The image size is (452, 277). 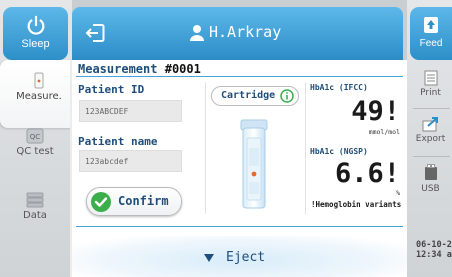 What do you see at coordinates (130, 161) in the screenshot?
I see `patient-name-field: 123abcdef` at bounding box center [130, 161].